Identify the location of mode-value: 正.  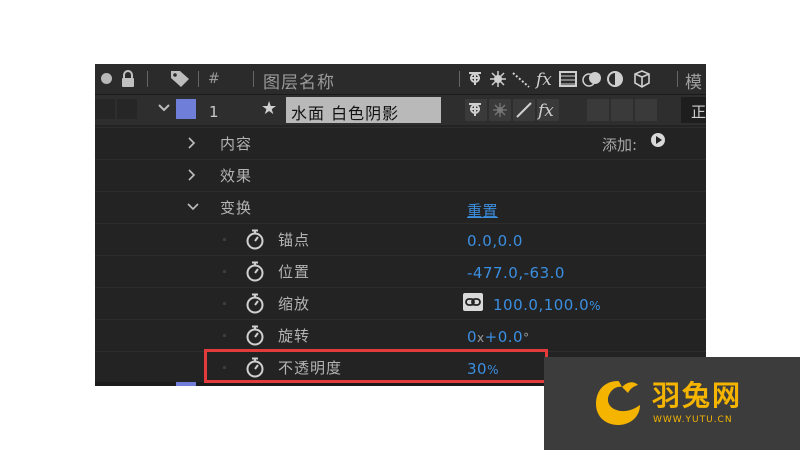
(698, 112).